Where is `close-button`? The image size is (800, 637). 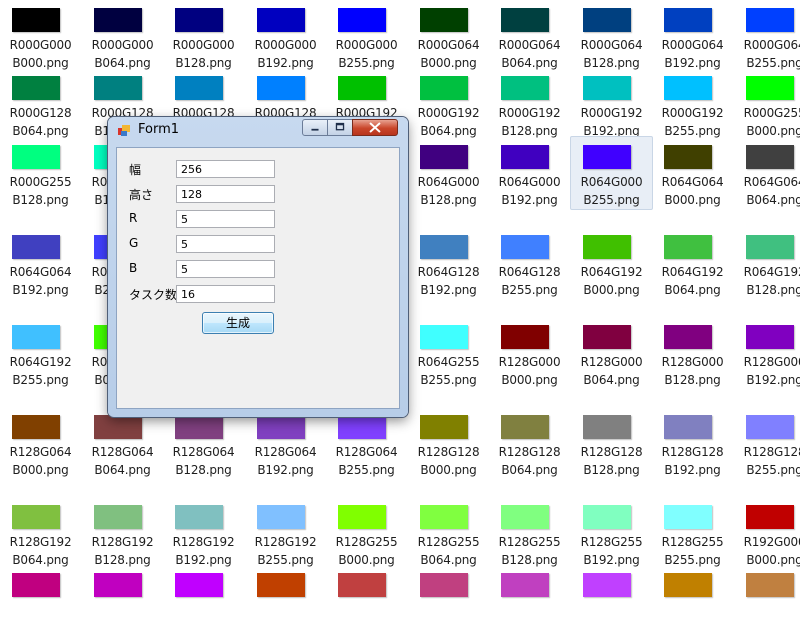 close-button is located at coordinates (375, 127).